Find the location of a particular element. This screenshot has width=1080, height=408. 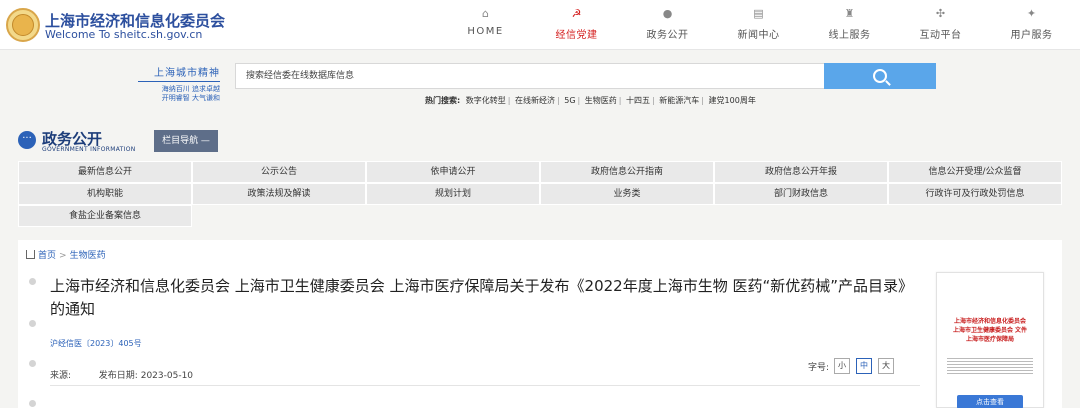

nav-label: 政务公开 is located at coordinates (667, 35).